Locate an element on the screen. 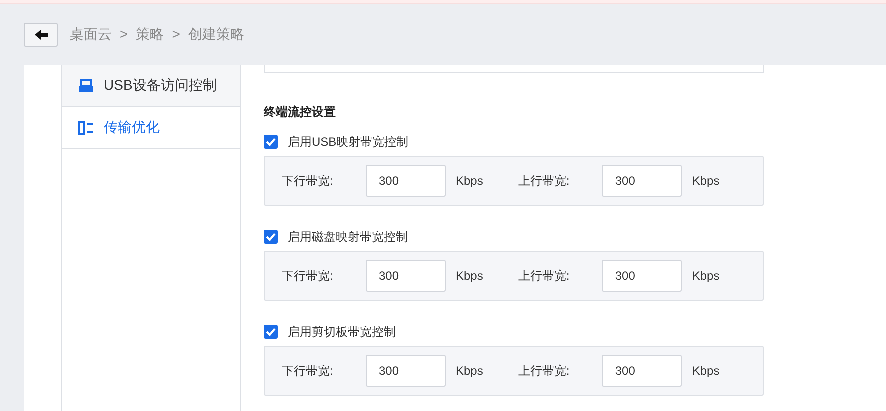 The width and height of the screenshot is (886, 411). section-title: 终端流控设置 is located at coordinates (300, 112).